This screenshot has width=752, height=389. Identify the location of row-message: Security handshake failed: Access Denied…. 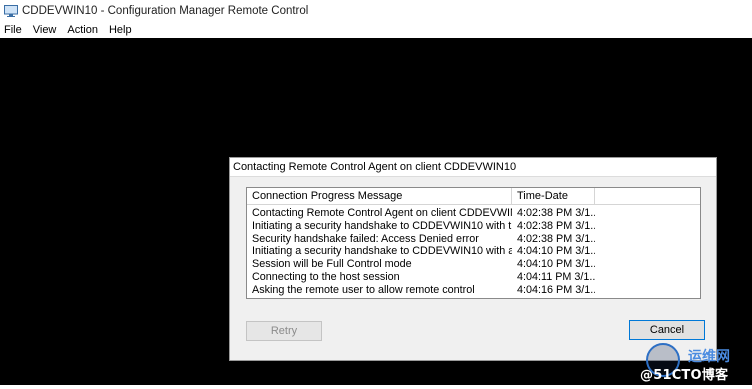
(365, 238).